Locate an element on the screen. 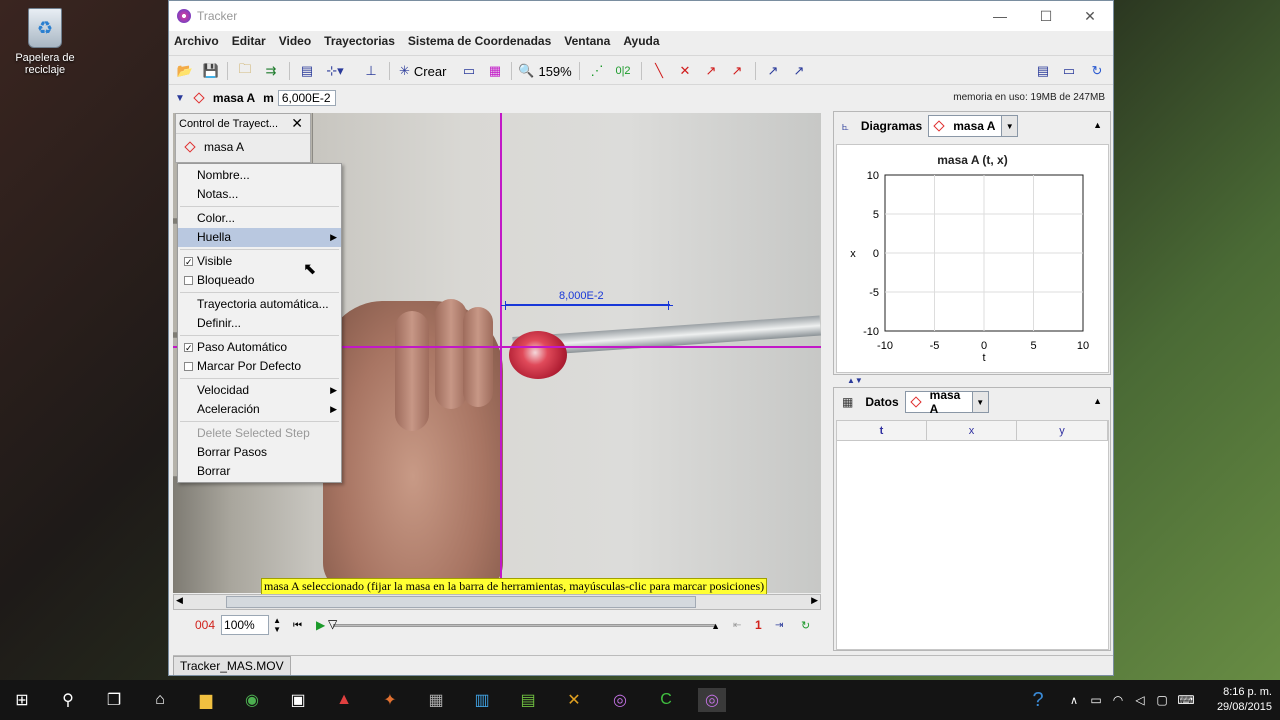 This screenshot has width=1280, height=720. loop-icon: ↻ is located at coordinates (805, 625).